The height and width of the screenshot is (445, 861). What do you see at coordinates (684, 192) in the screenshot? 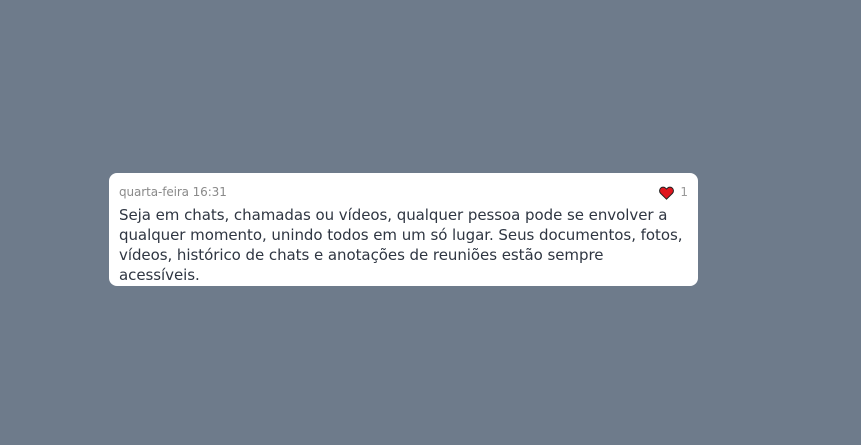
I see `reaction-count: 1` at bounding box center [684, 192].